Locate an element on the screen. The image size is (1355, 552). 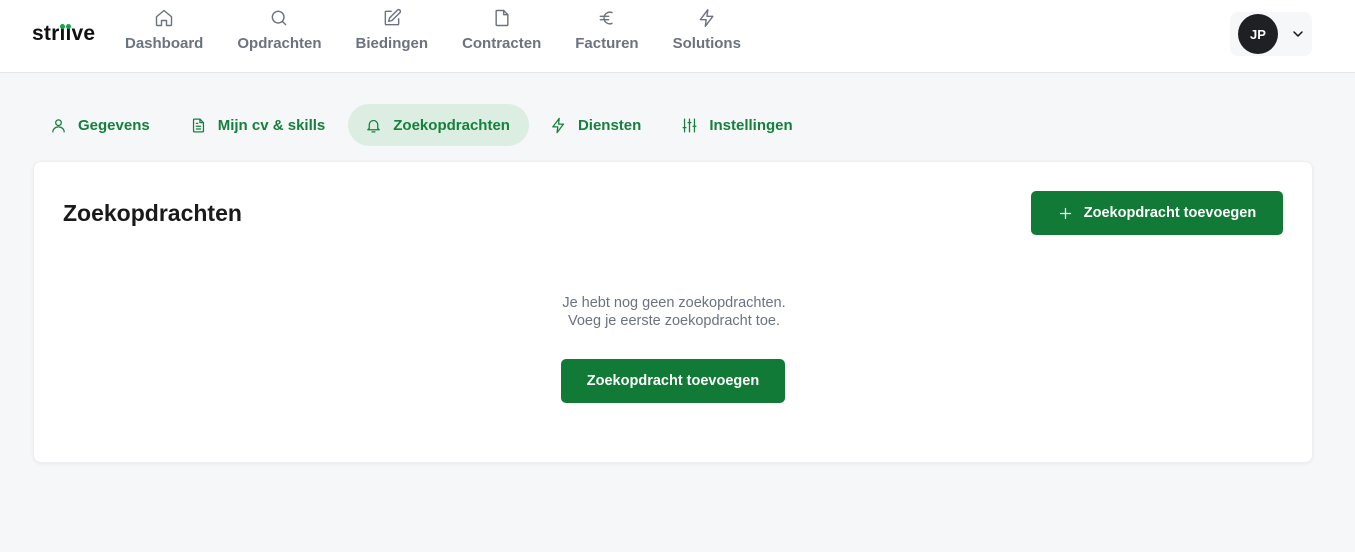
nav-item-biedingen: Biedingen is located at coordinates (392, 36).